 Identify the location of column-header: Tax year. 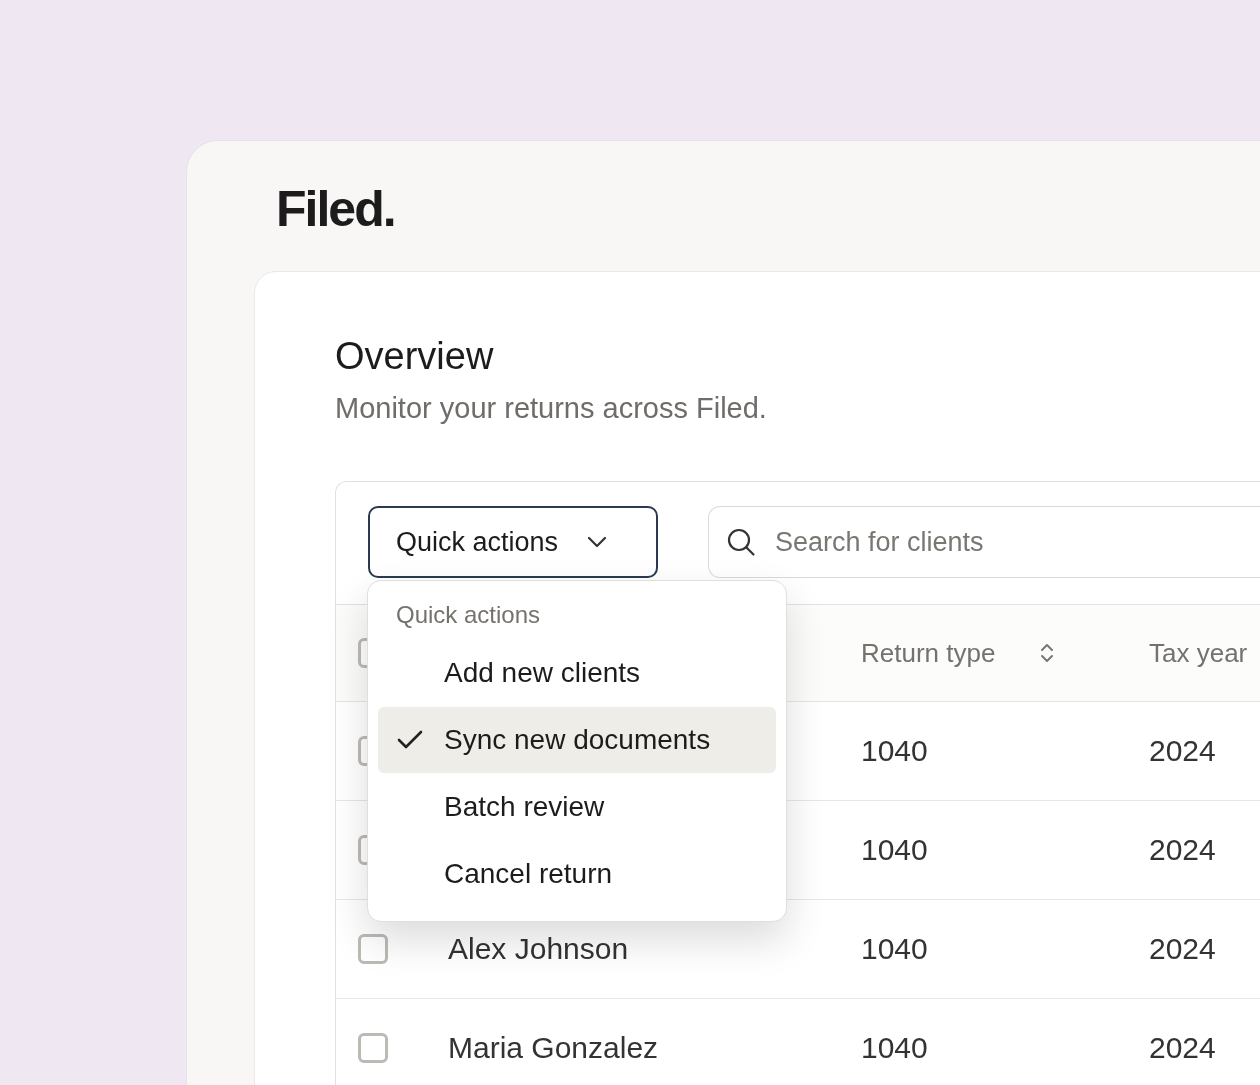
(1198, 653).